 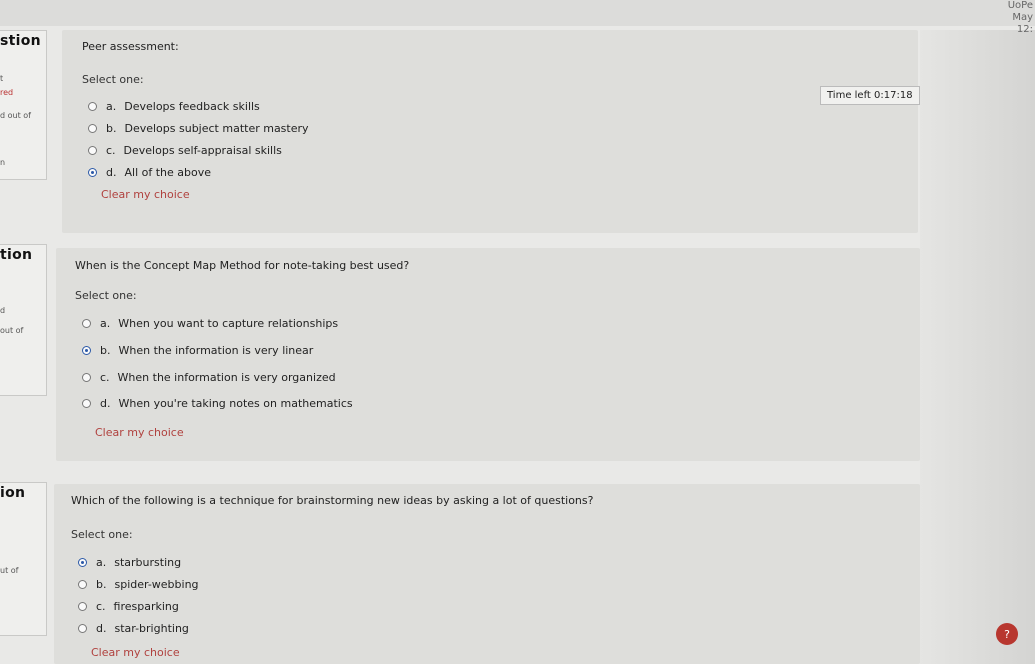 What do you see at coordinates (2, 162) in the screenshot?
I see `question-flag-1: n` at bounding box center [2, 162].